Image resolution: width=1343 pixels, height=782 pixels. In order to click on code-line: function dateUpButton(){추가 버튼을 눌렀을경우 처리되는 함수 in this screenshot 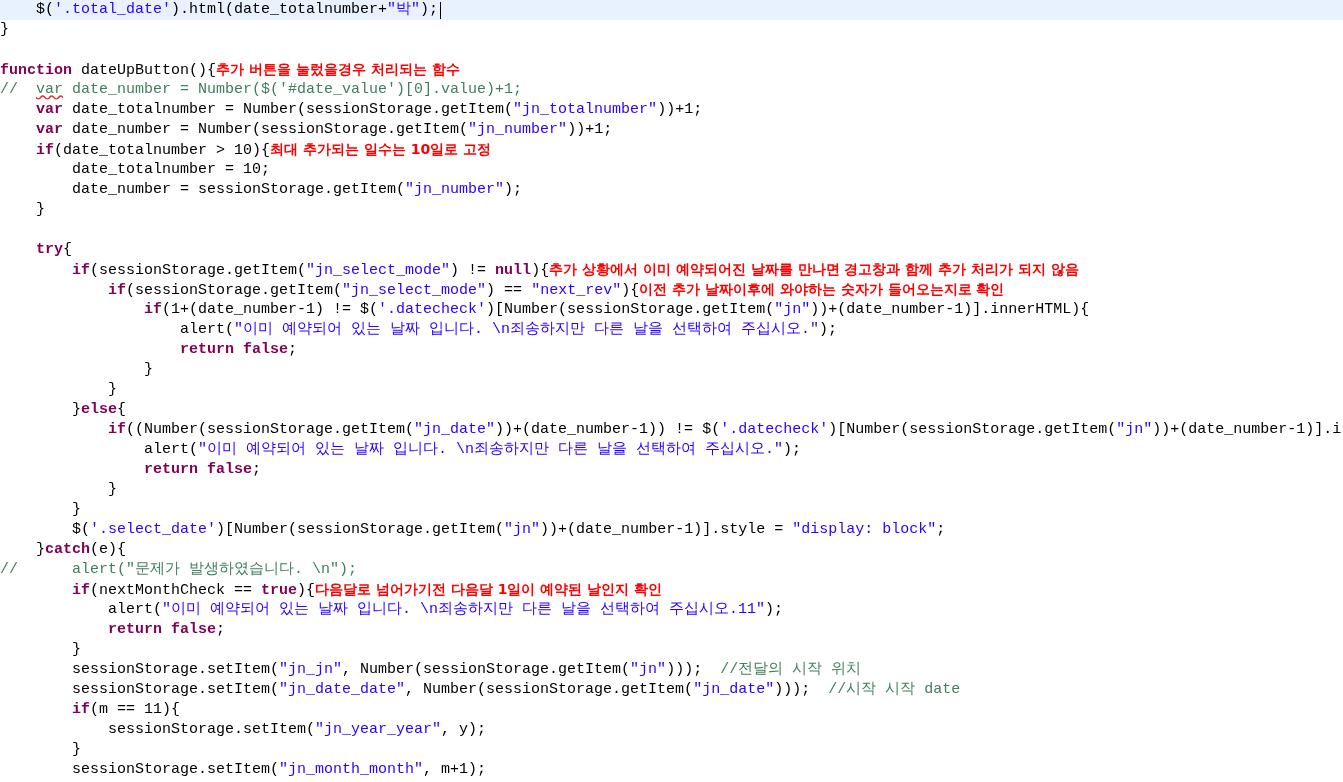, I will do `click(230, 70)`.